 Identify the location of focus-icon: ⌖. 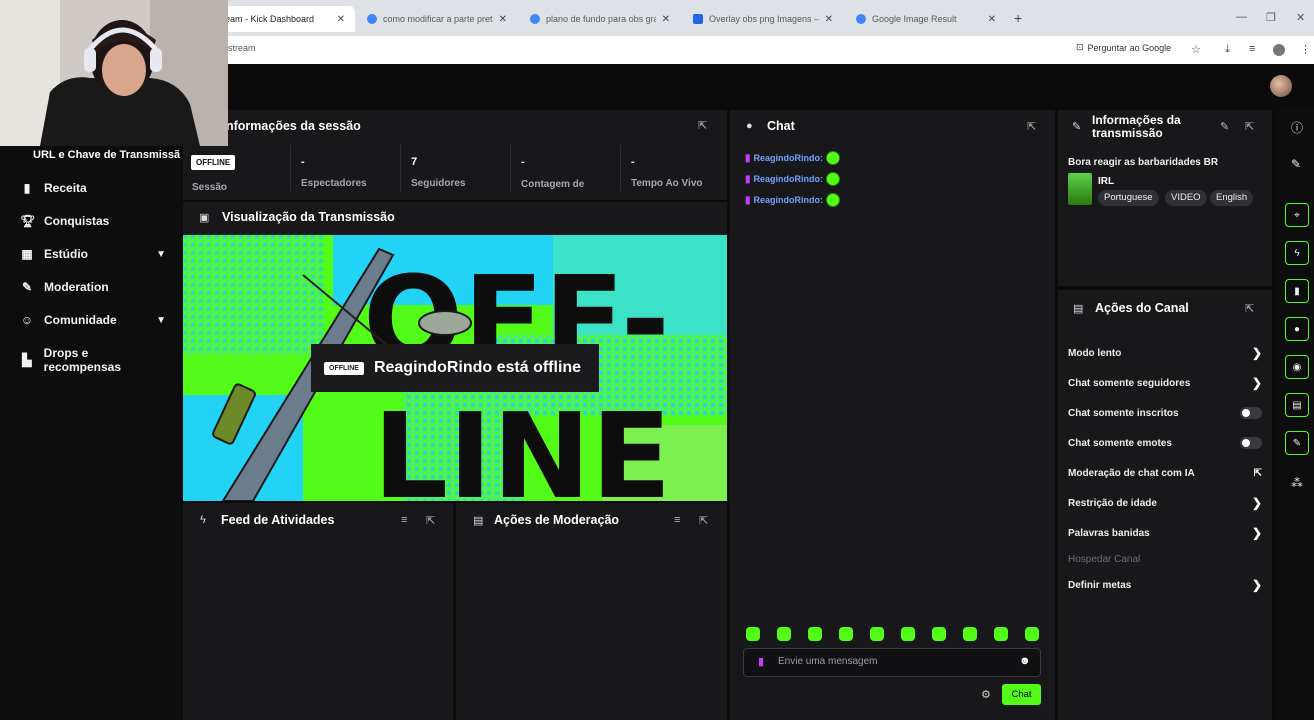
(1297, 215).